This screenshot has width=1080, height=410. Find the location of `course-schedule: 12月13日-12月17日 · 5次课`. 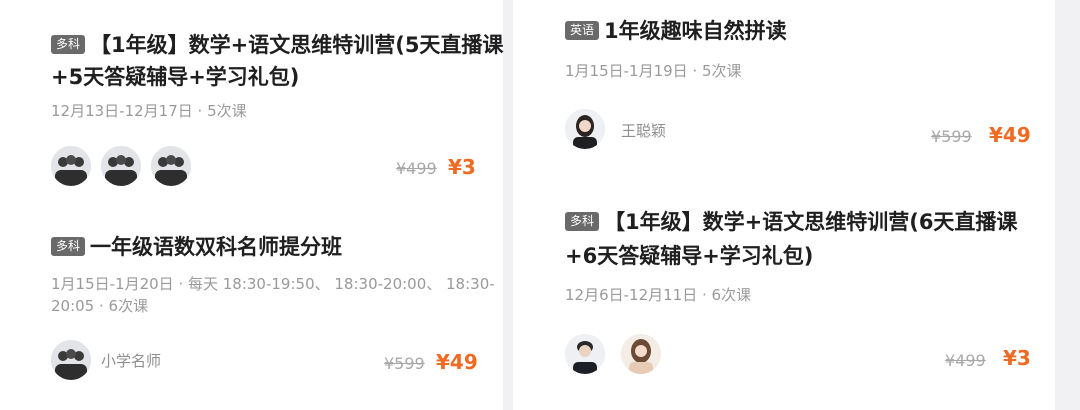

course-schedule: 12月13日-12月17日 · 5次课 is located at coordinates (149, 111).